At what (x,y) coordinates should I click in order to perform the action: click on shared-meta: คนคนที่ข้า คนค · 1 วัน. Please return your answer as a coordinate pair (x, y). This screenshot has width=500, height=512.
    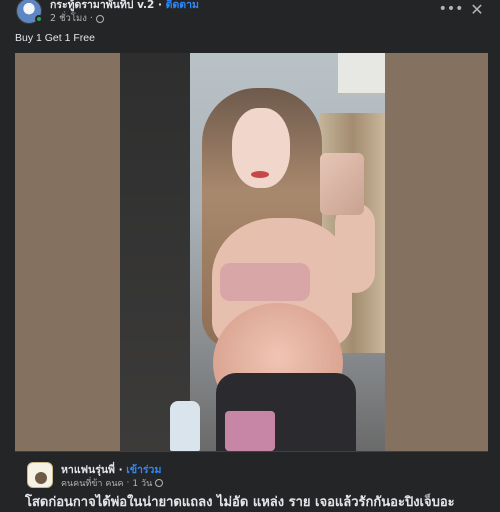
    Looking at the image, I should click on (112, 483).